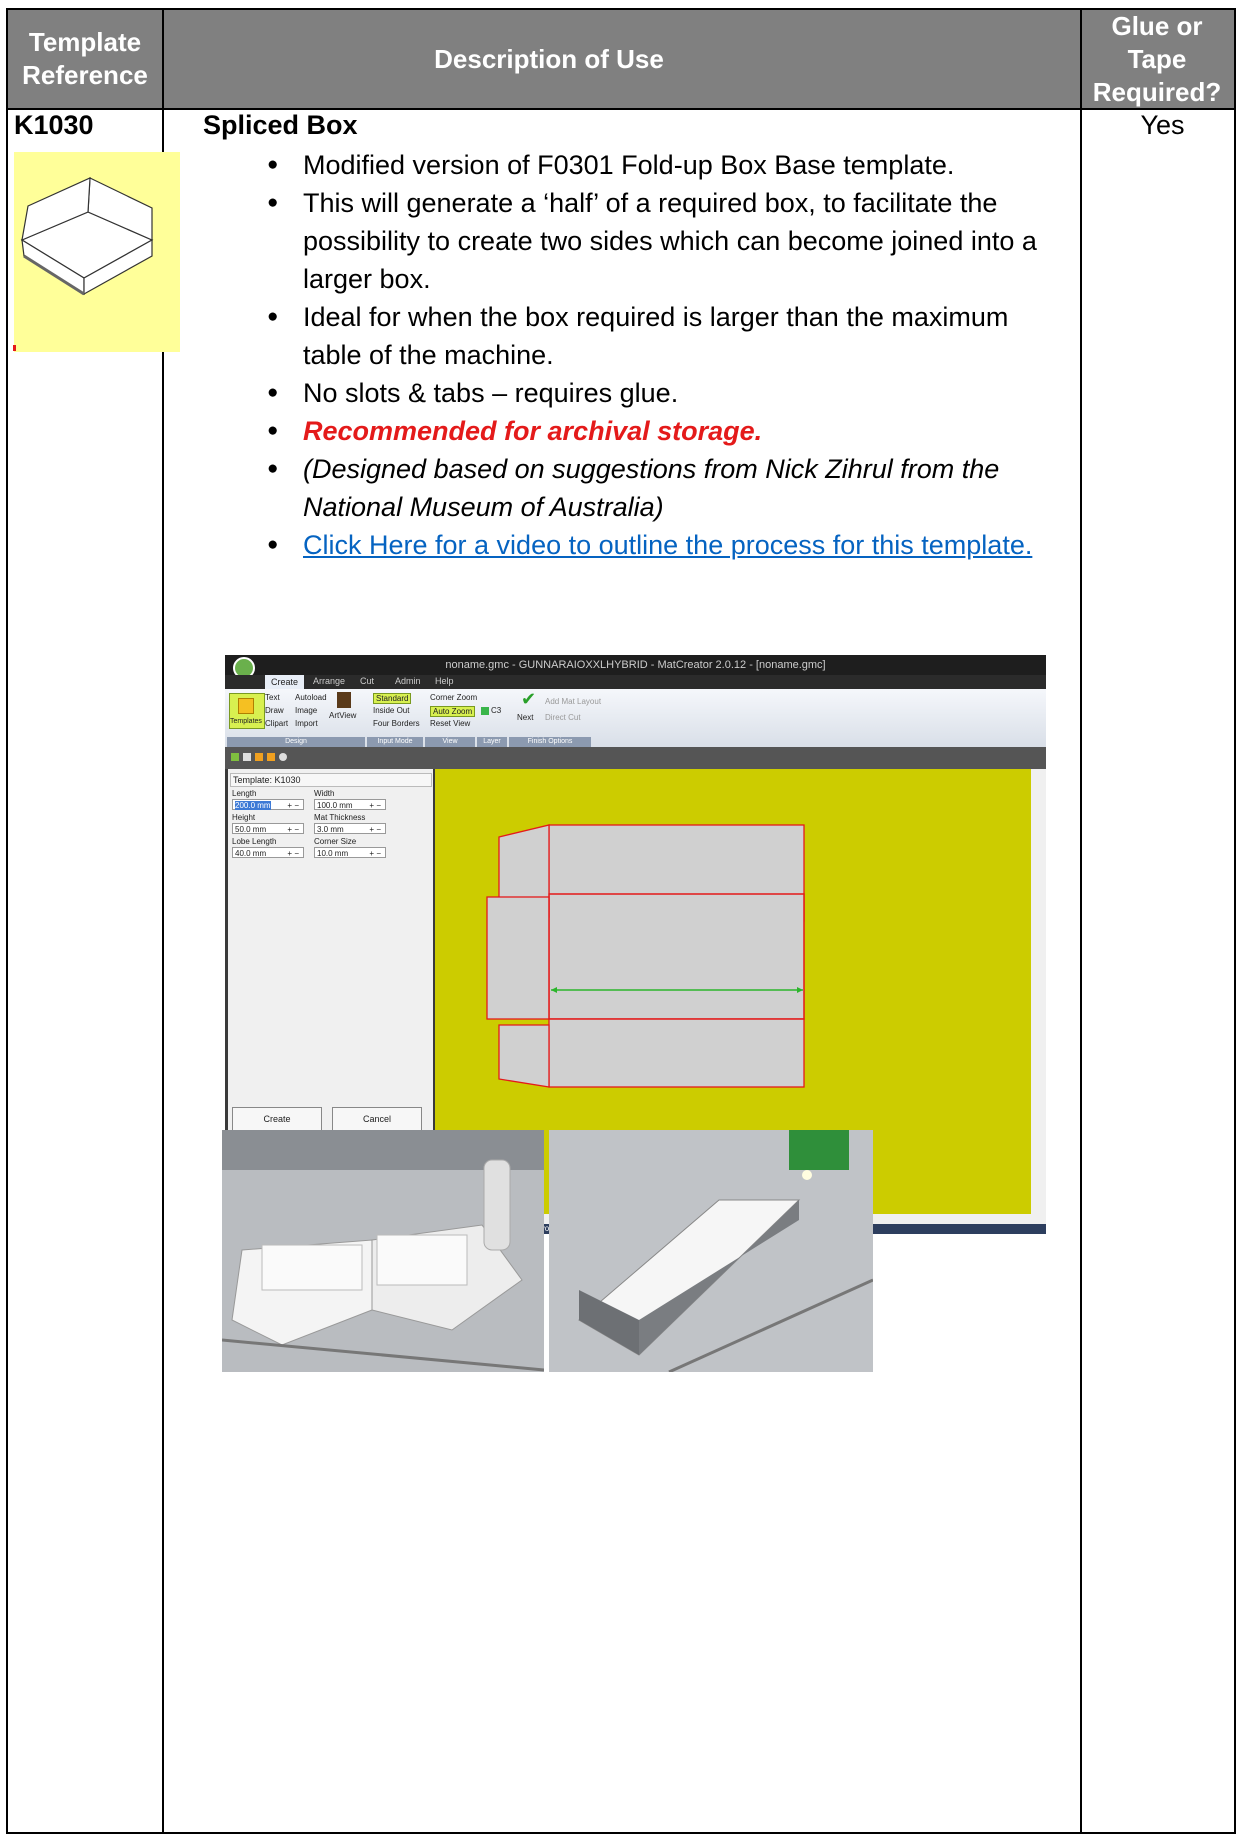 The width and height of the screenshot is (1245, 1837). Describe the element at coordinates (383, 1251) in the screenshot. I see `photo-unfolded-halves` at that location.